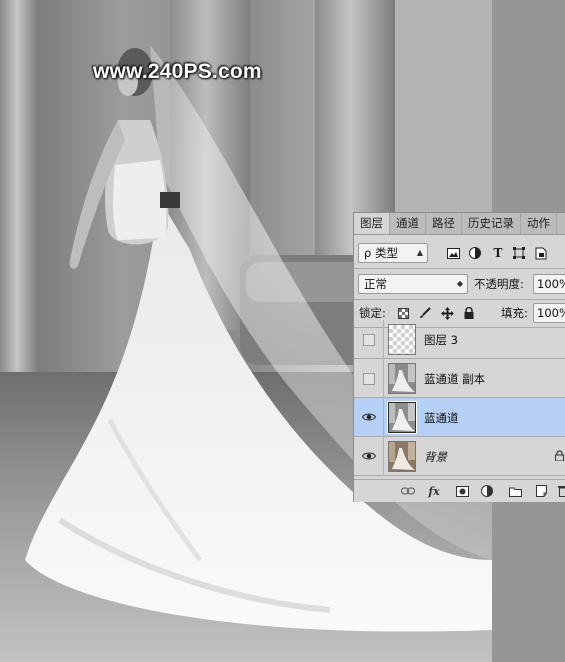  What do you see at coordinates (499, 284) in the screenshot?
I see `opacity-label: 不透明度:` at bounding box center [499, 284].